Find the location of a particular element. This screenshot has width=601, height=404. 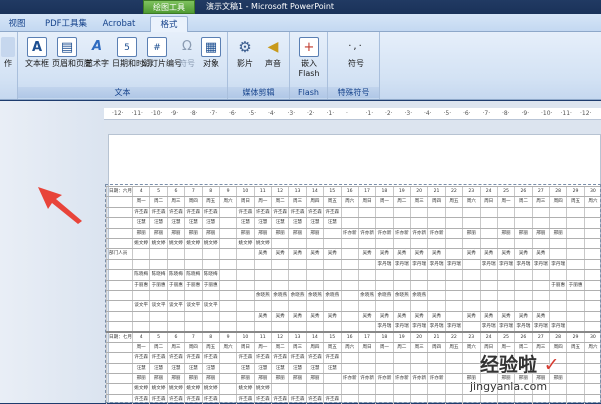

table-cell: 周二 is located at coordinates (401, 202).